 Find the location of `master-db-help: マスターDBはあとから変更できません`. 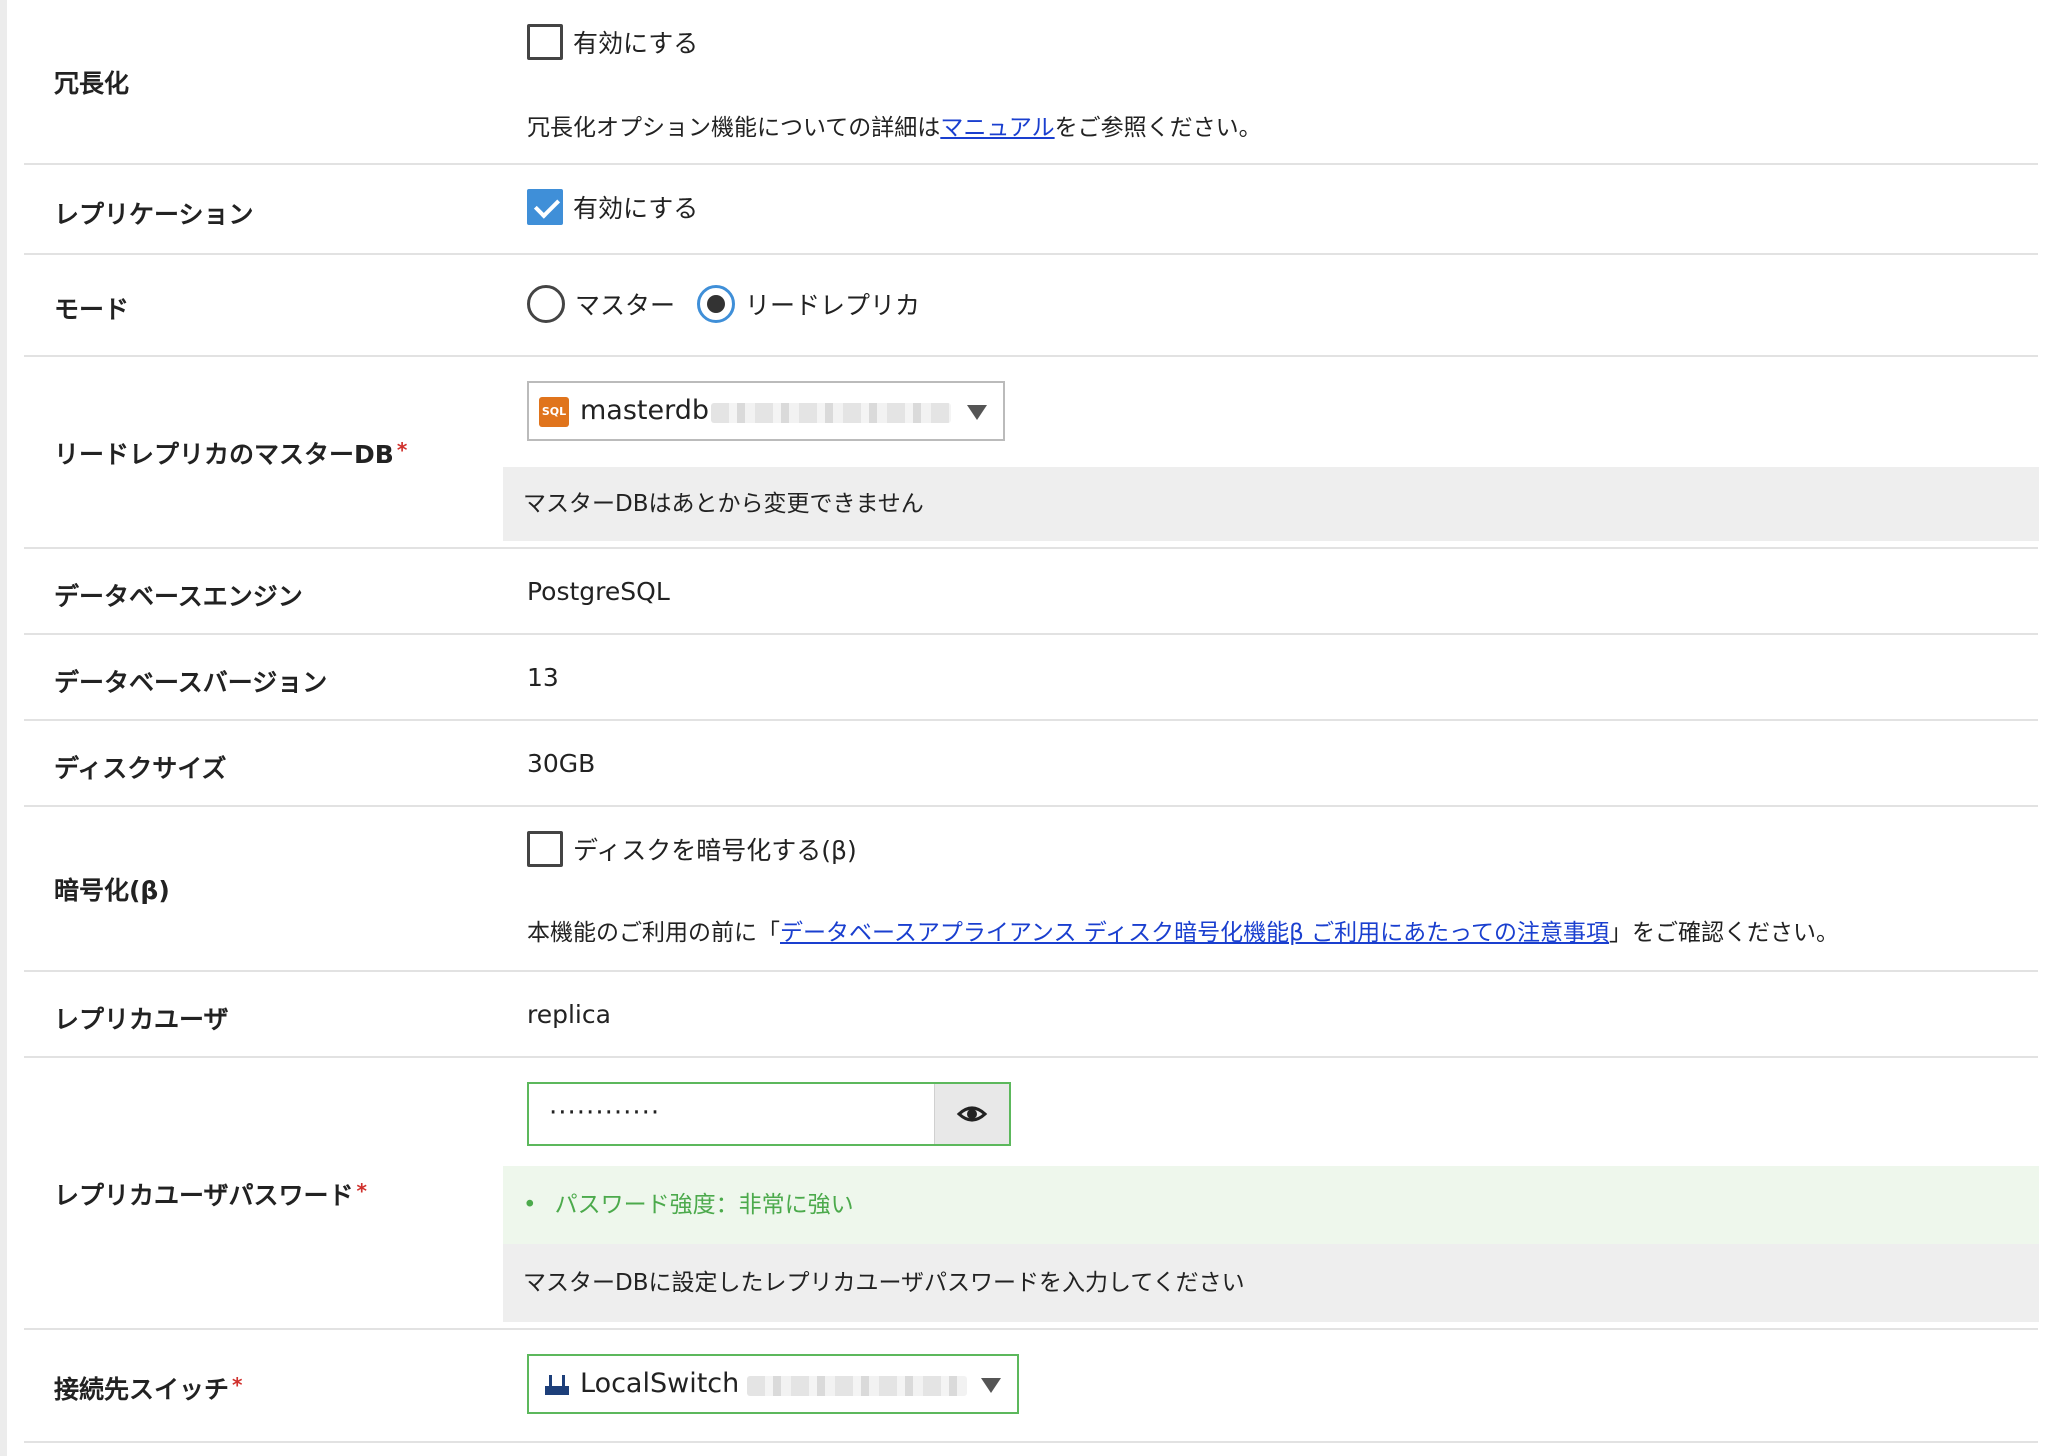

master-db-help: マスターDBはあとから変更できません is located at coordinates (1271, 504).